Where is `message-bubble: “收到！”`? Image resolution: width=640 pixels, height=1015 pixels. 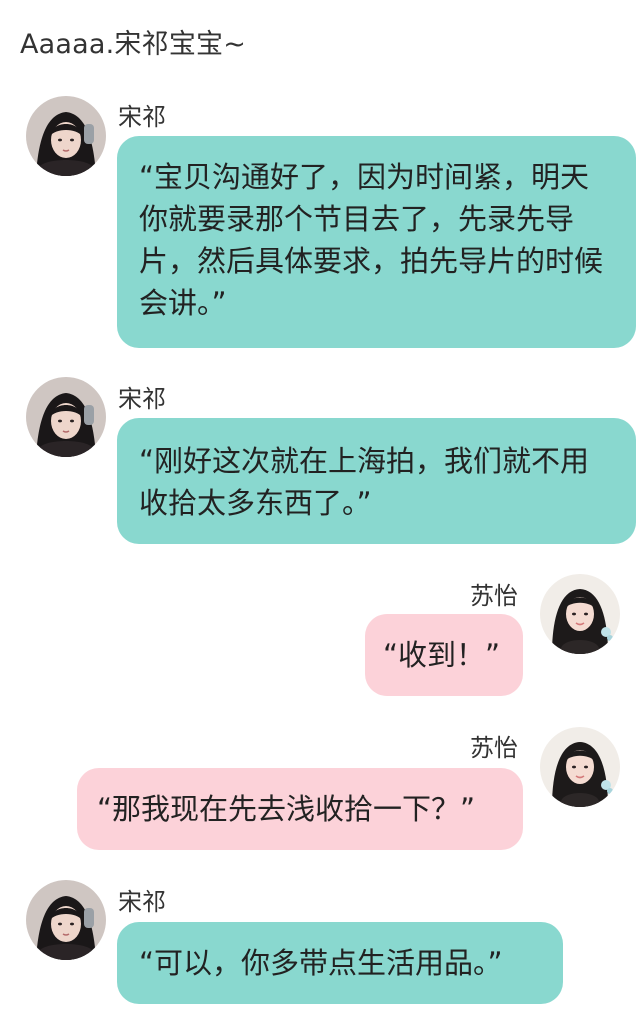 message-bubble: “收到！” is located at coordinates (444, 655).